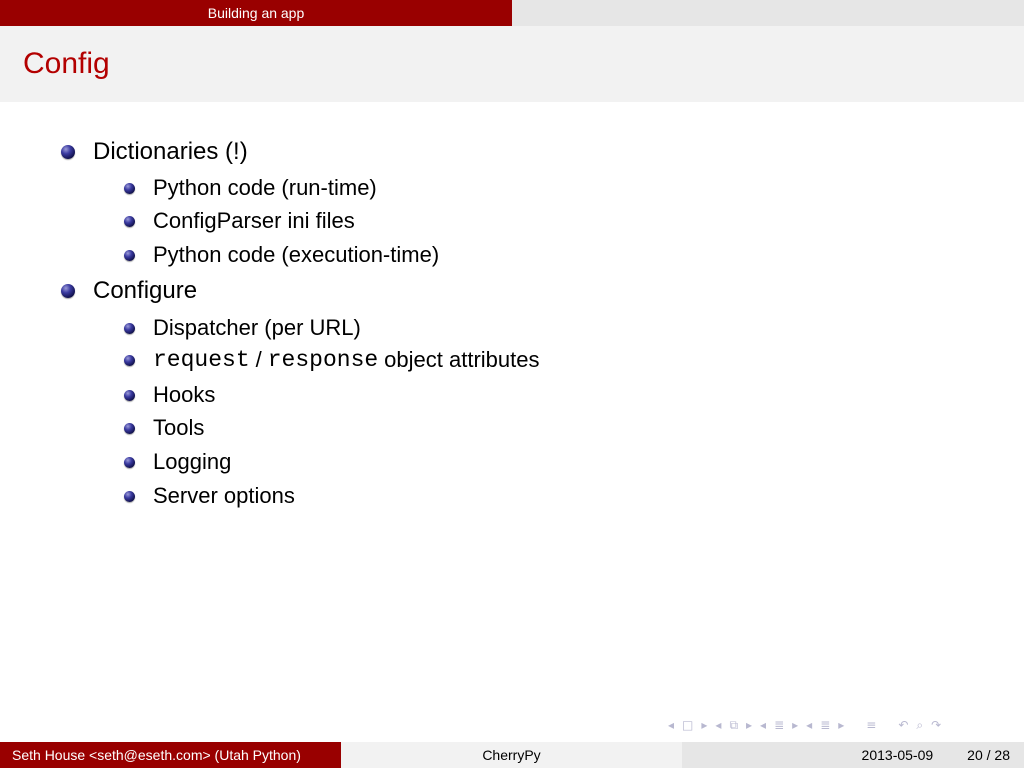  I want to click on code-response: response, so click(323, 360).